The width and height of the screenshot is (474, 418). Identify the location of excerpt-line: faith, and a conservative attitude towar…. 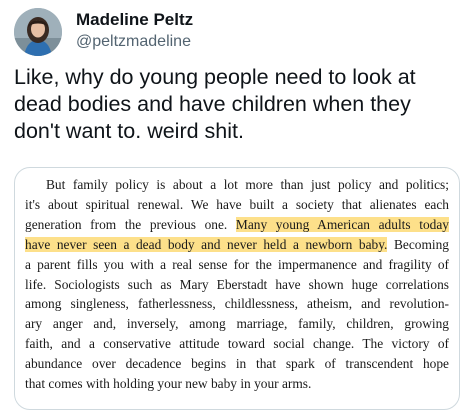
(237, 344).